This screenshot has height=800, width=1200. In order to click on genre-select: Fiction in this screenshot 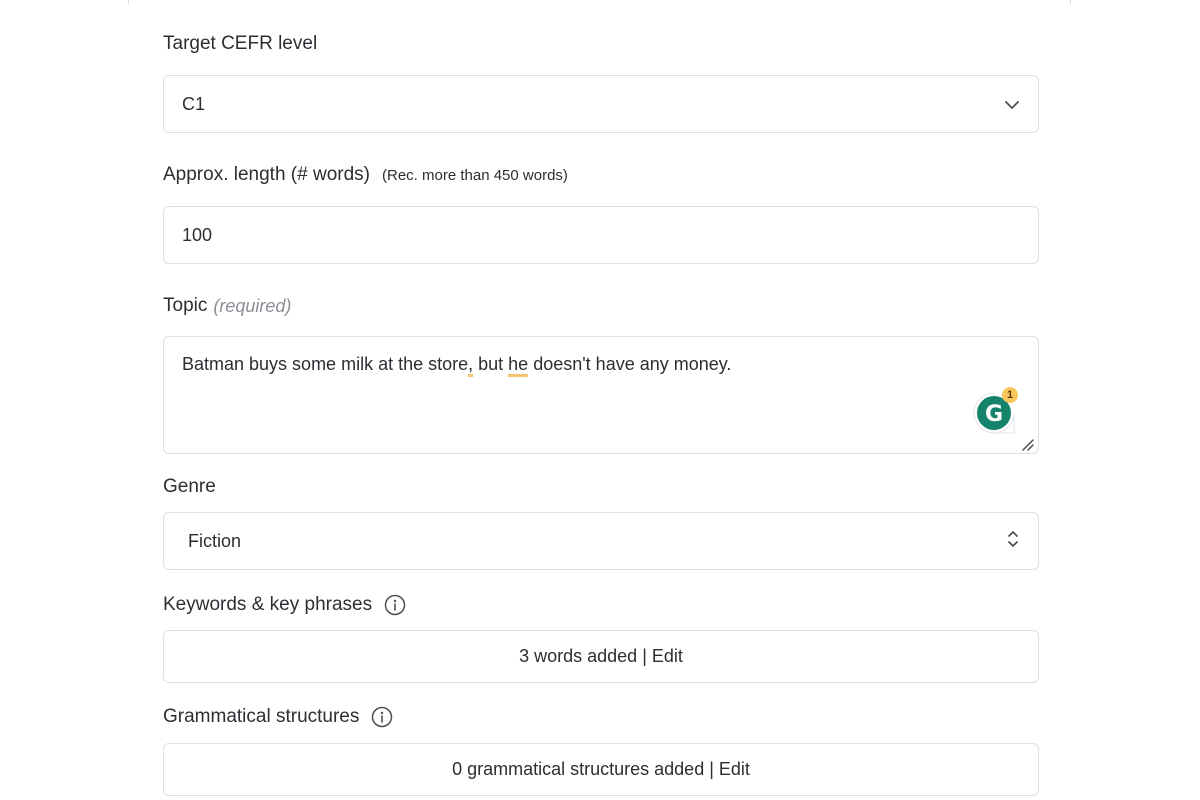, I will do `click(601, 541)`.